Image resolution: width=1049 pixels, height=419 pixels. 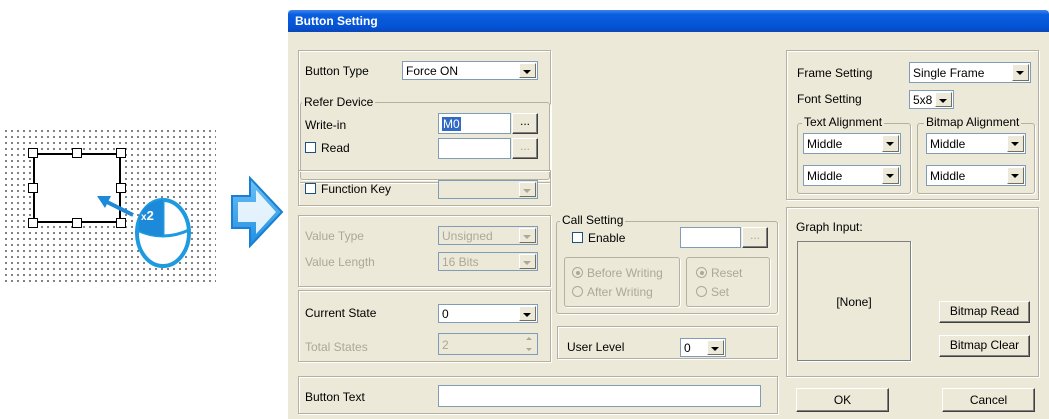 I want to click on read-input, so click(x=474, y=148).